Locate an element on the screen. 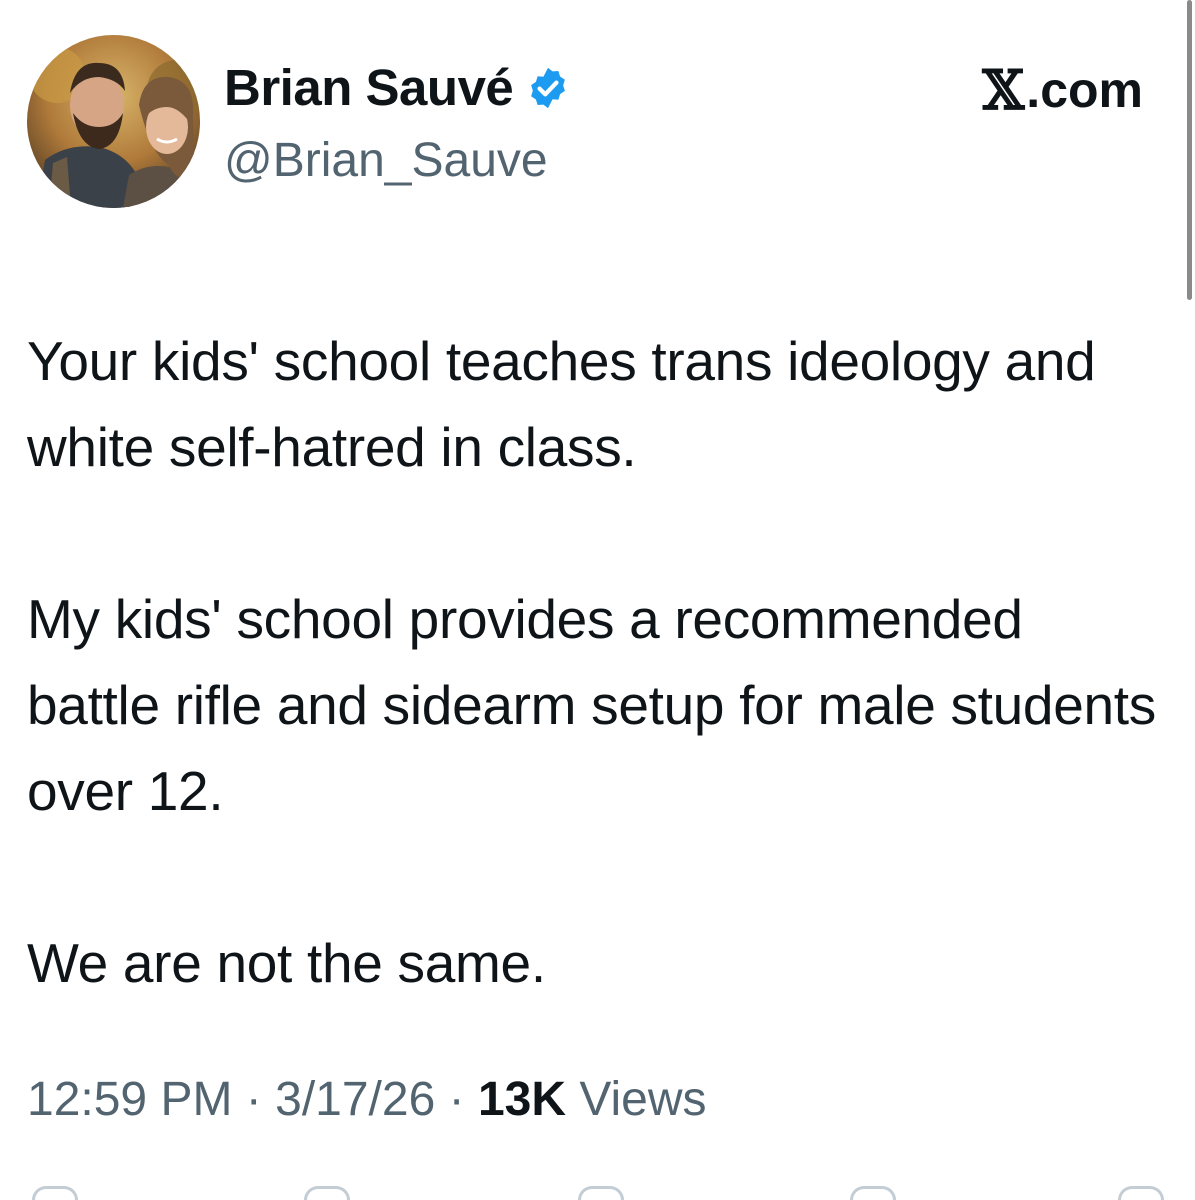  tweet-date: 3/17/26 is located at coordinates (355, 1099).